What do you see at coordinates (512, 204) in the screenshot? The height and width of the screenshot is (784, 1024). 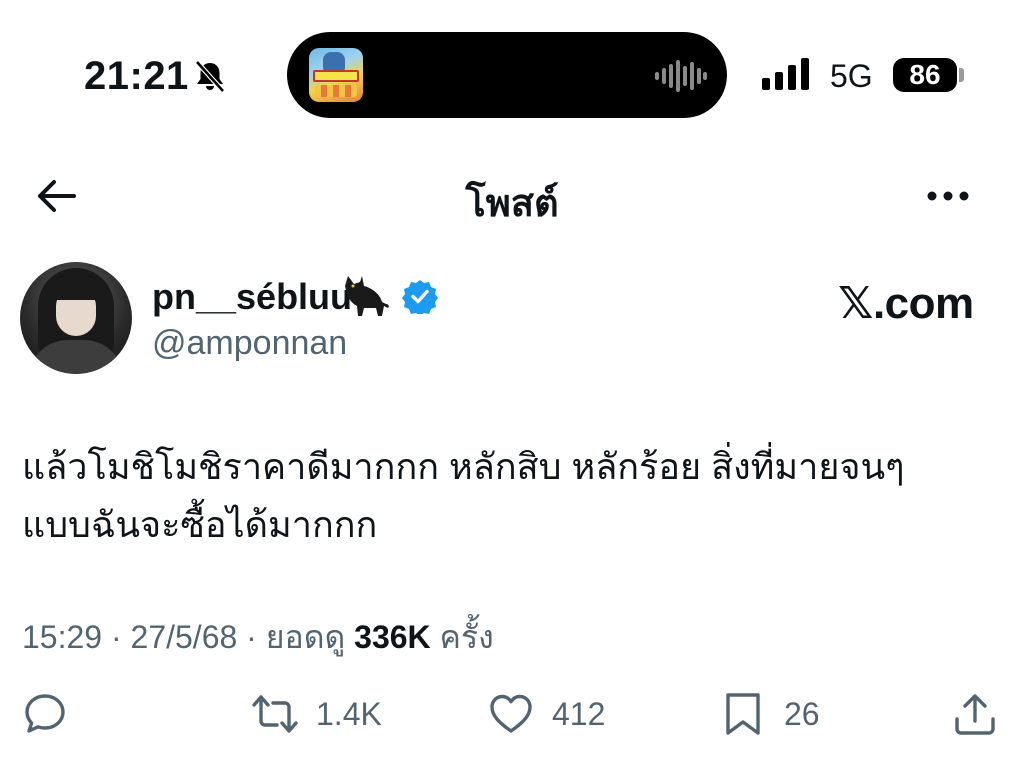 I see `page-title: โพสต์` at bounding box center [512, 204].